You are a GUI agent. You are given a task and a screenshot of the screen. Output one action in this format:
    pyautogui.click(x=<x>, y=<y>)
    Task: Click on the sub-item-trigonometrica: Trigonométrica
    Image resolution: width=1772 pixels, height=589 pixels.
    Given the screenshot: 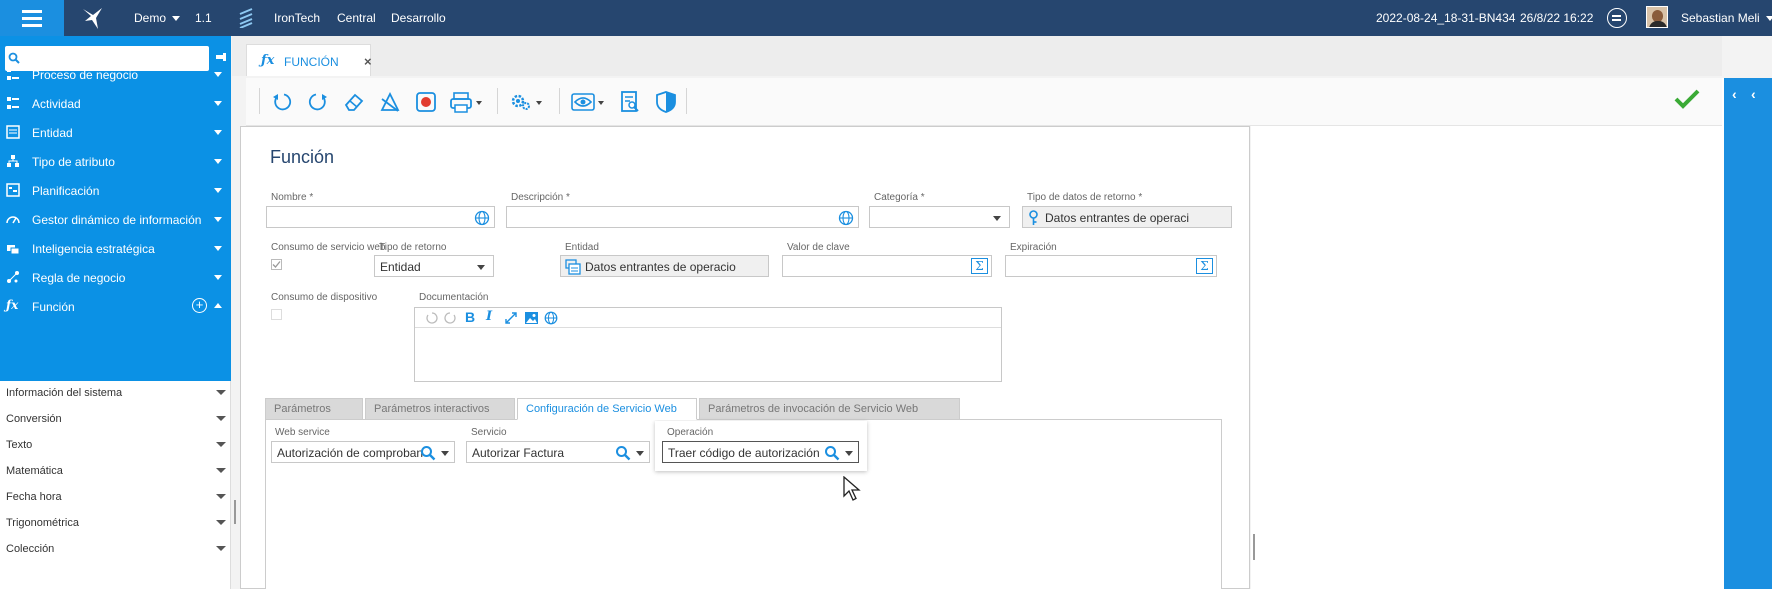 What is the action you would take?
    pyautogui.click(x=115, y=524)
    